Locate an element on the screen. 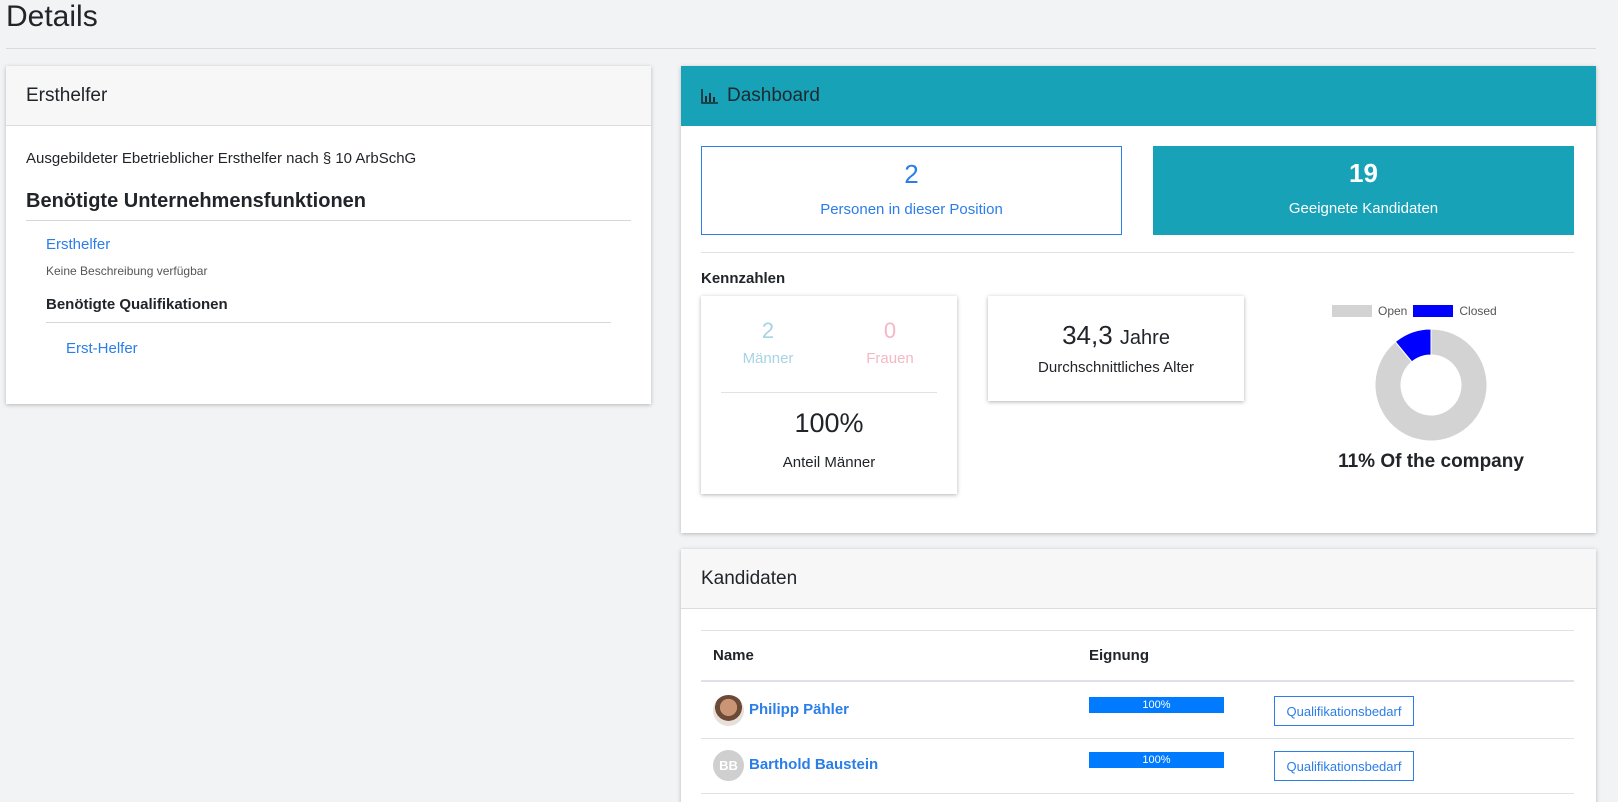 This screenshot has height=802, width=1618. men-count: 2 is located at coordinates (768, 330).